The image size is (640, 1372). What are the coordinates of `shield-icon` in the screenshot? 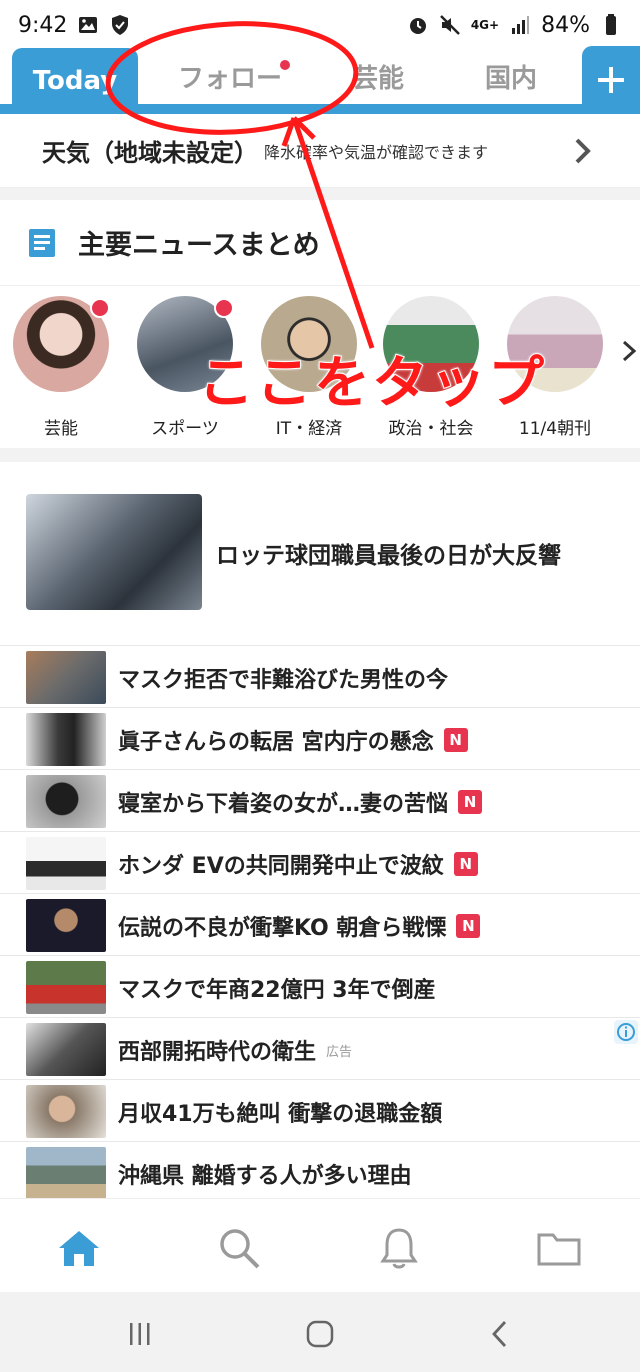 It's located at (120, 25).